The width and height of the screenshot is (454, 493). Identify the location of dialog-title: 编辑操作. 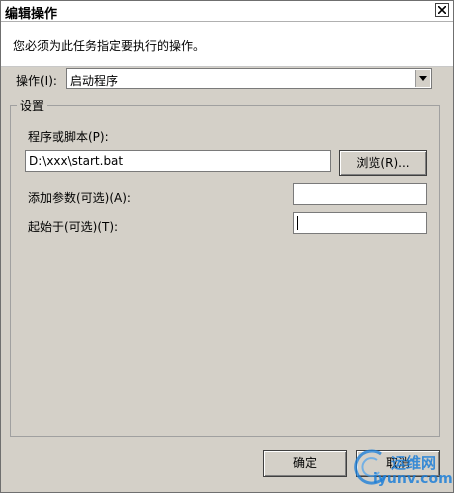
(31, 14).